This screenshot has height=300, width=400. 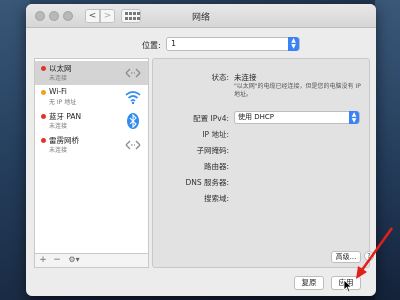 What do you see at coordinates (91, 261) in the screenshot?
I see `service-list-toolbar: + − ⚙▾` at bounding box center [91, 261].